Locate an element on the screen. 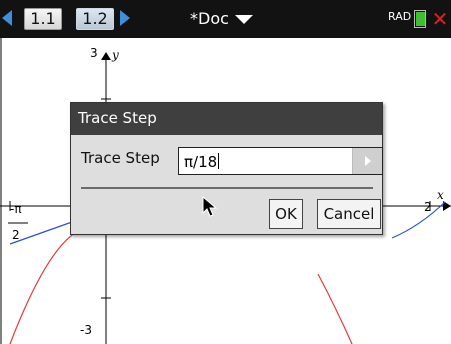 Image resolution: width=451 pixels, height=344 pixels. cancel-button: Cancel is located at coordinates (349, 214).